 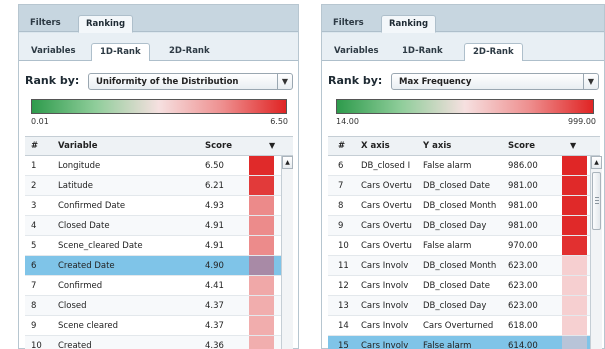 I want to click on table-row: 5 Scene_cleared Date 4.91, so click(x=159, y=246).